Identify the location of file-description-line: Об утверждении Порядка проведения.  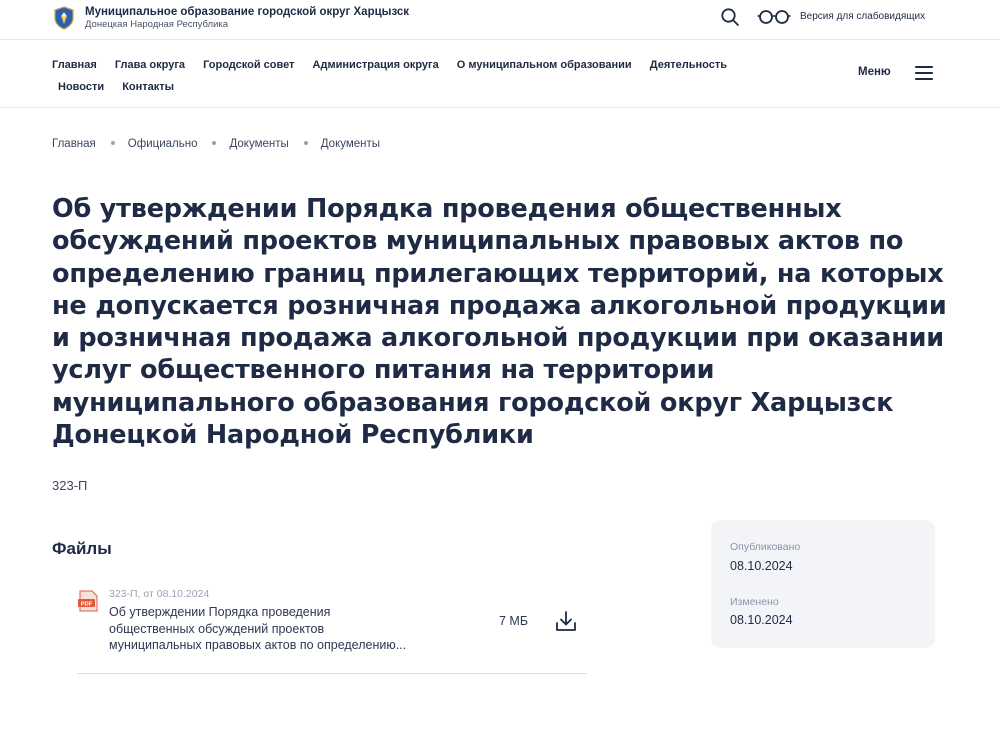
(220, 612).